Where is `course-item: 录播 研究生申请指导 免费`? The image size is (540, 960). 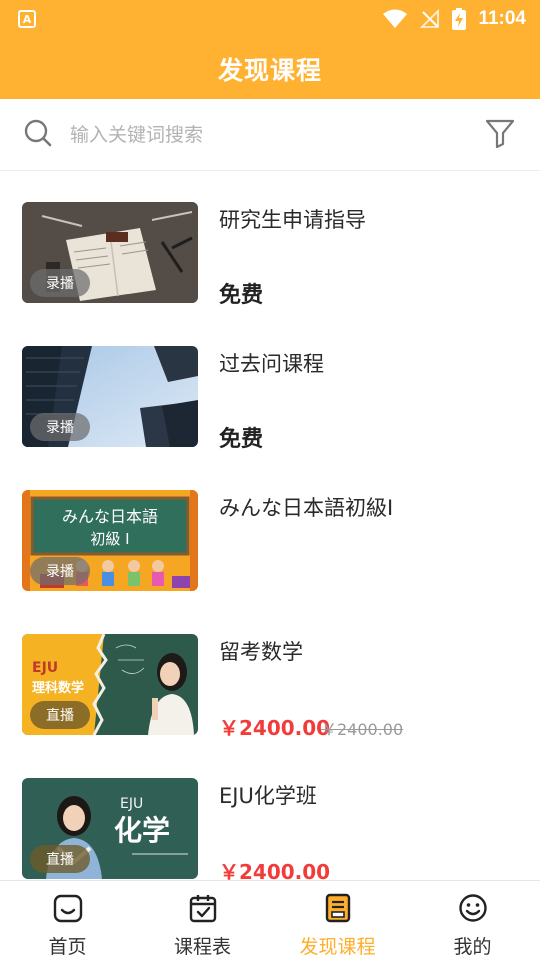
course-item: 录播 研究生申请指导 免费 is located at coordinates (270, 255).